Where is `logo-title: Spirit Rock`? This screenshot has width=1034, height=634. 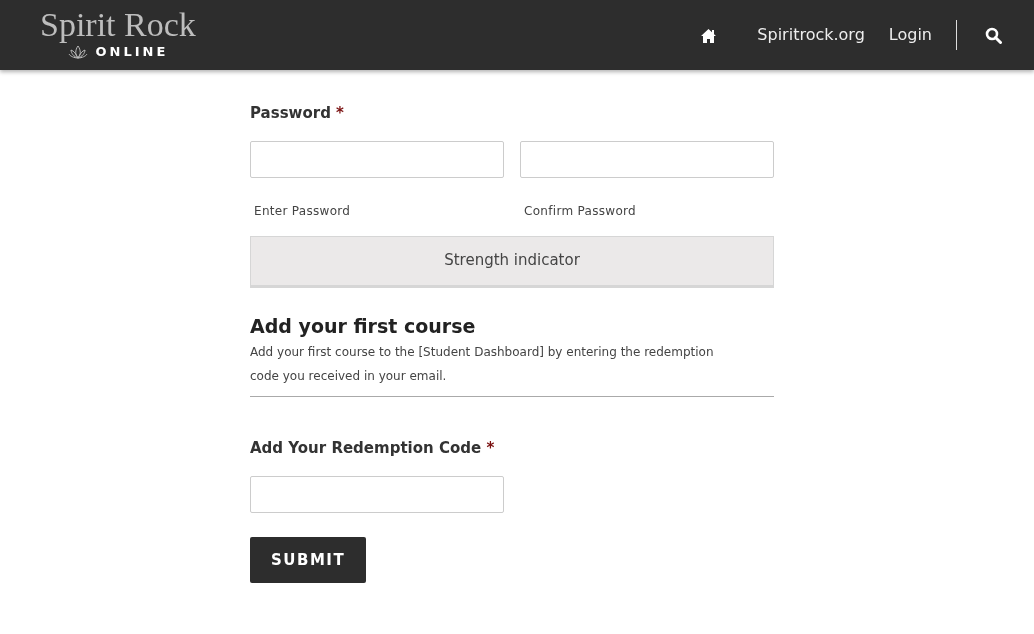 logo-title: Spirit Rock is located at coordinates (118, 25).